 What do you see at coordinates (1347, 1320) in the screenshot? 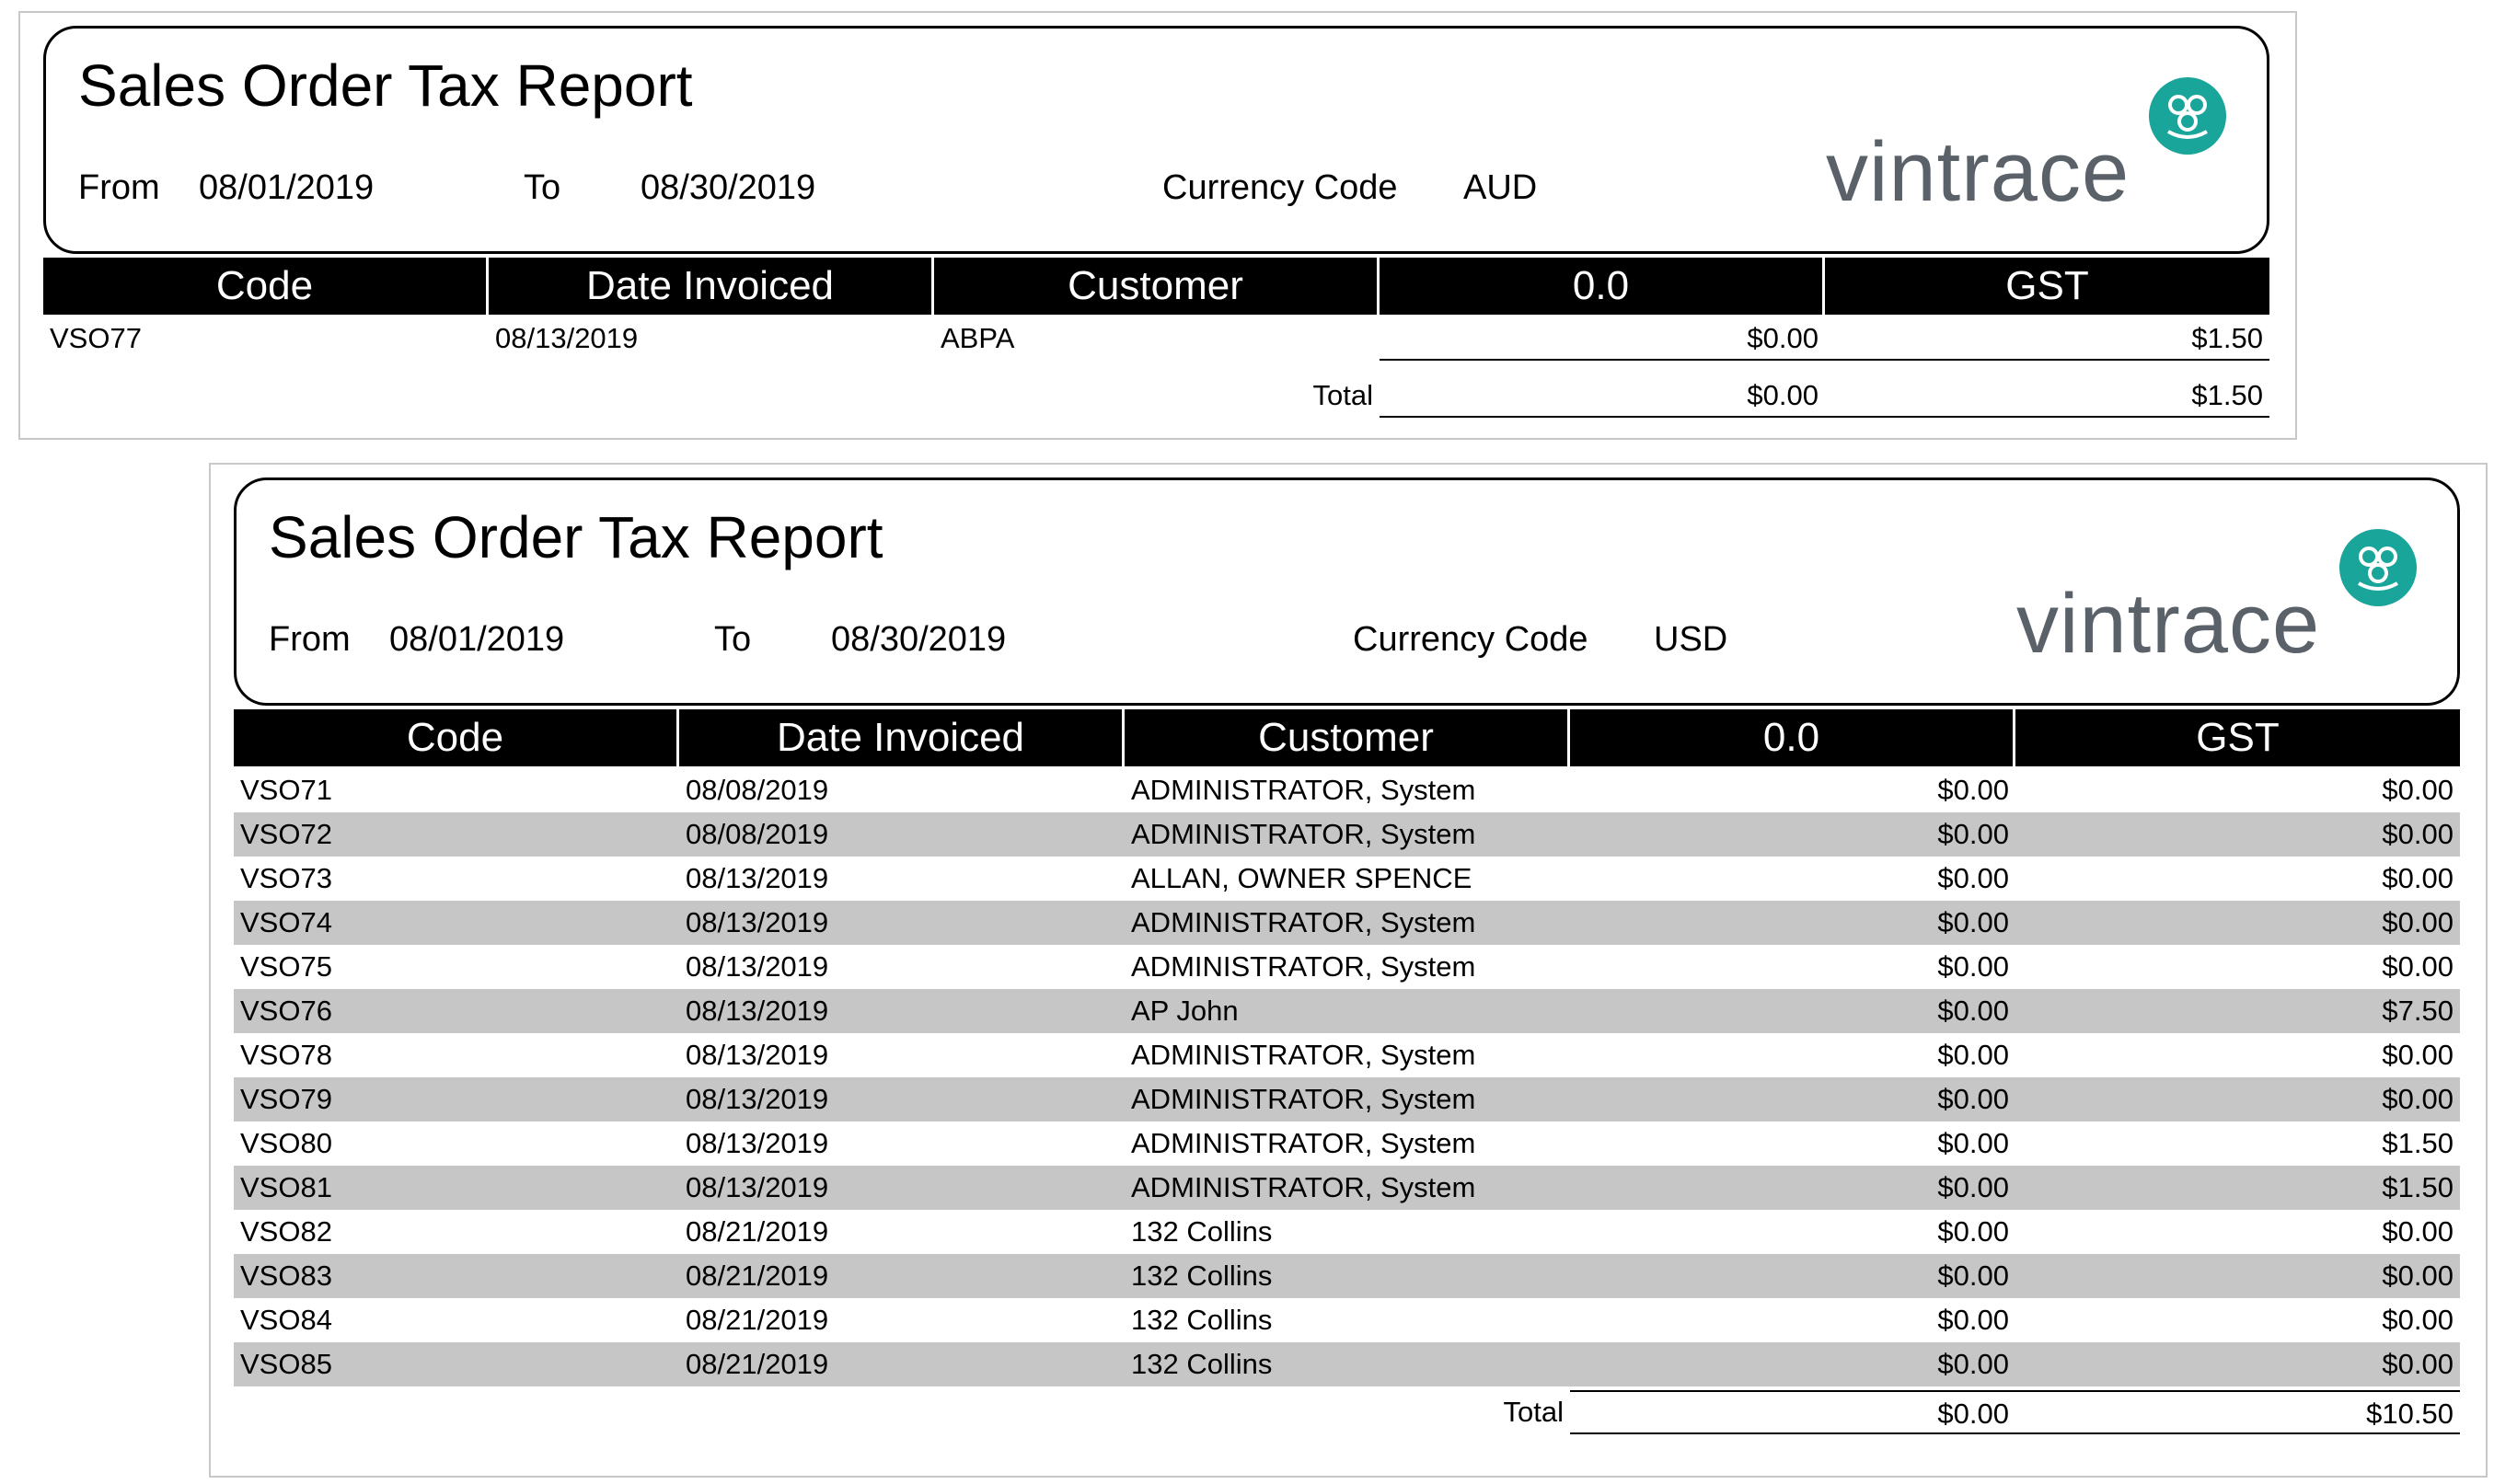
I see `table-row: VSO84 08/21/2019 132 Collins $0.00 $0.00` at bounding box center [1347, 1320].